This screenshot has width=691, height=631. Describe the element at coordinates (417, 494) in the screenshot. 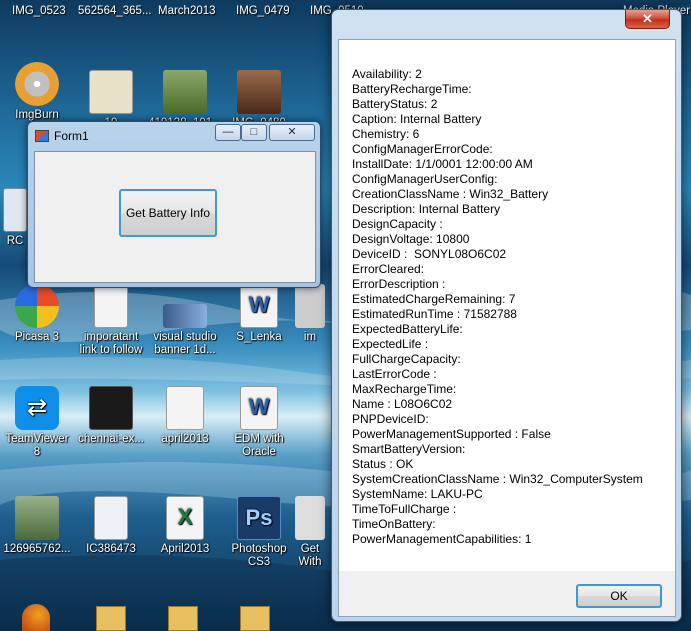

I see `battery-info-line: SystemName: LAKU-PC` at that location.